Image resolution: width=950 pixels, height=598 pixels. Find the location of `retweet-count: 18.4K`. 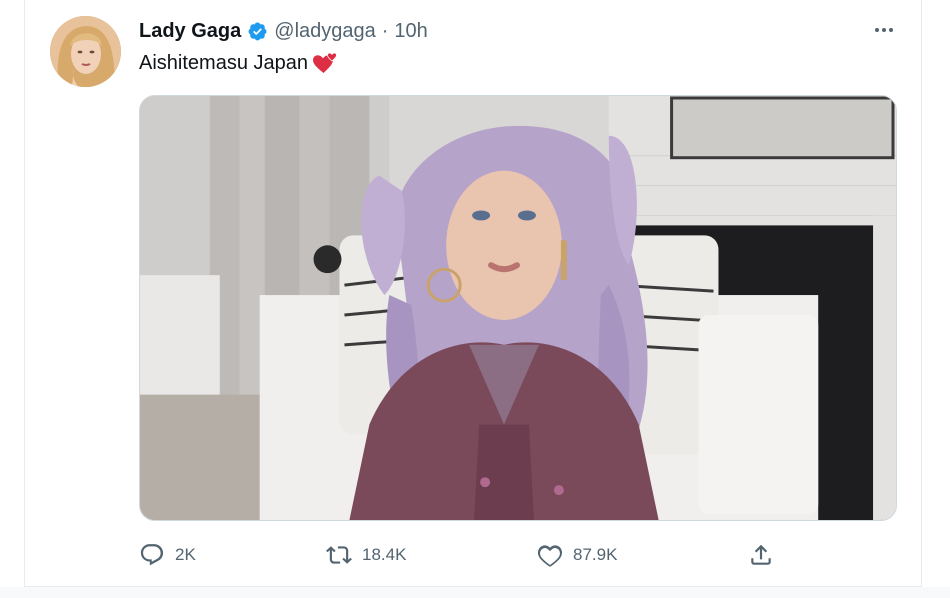

retweet-count: 18.4K is located at coordinates (384, 554).